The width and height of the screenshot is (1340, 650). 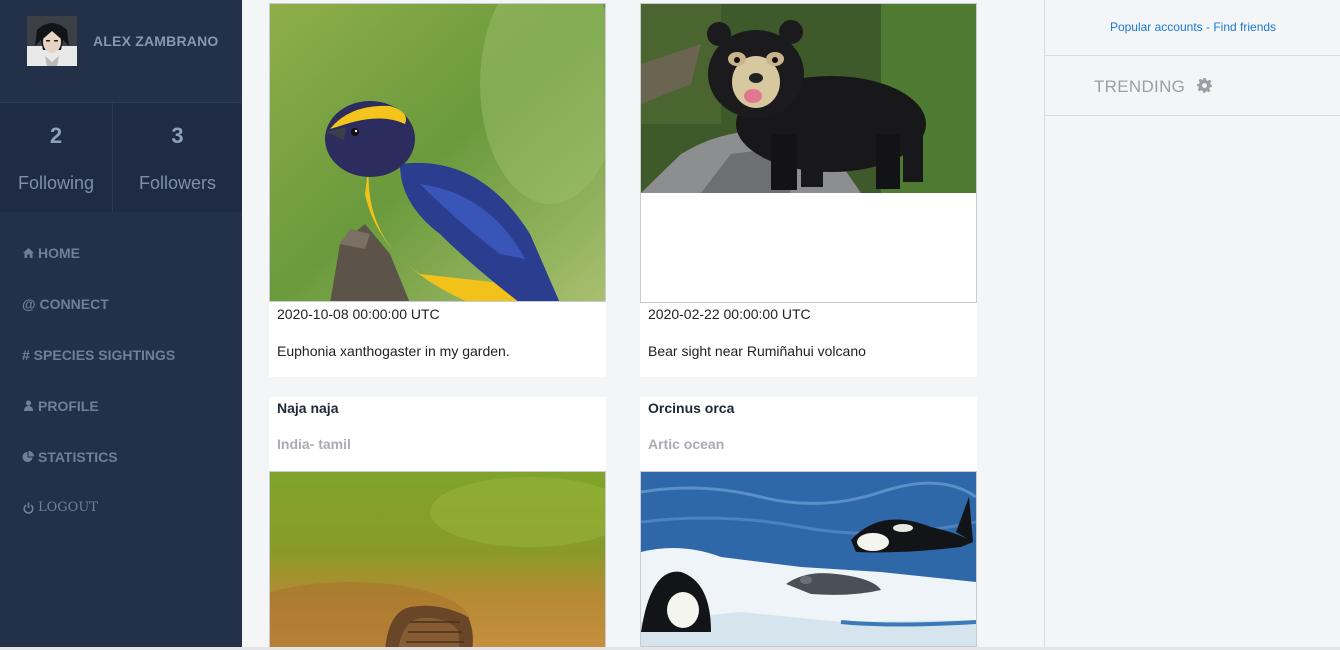 I want to click on following-stat: 2 Following, so click(x=56, y=157).